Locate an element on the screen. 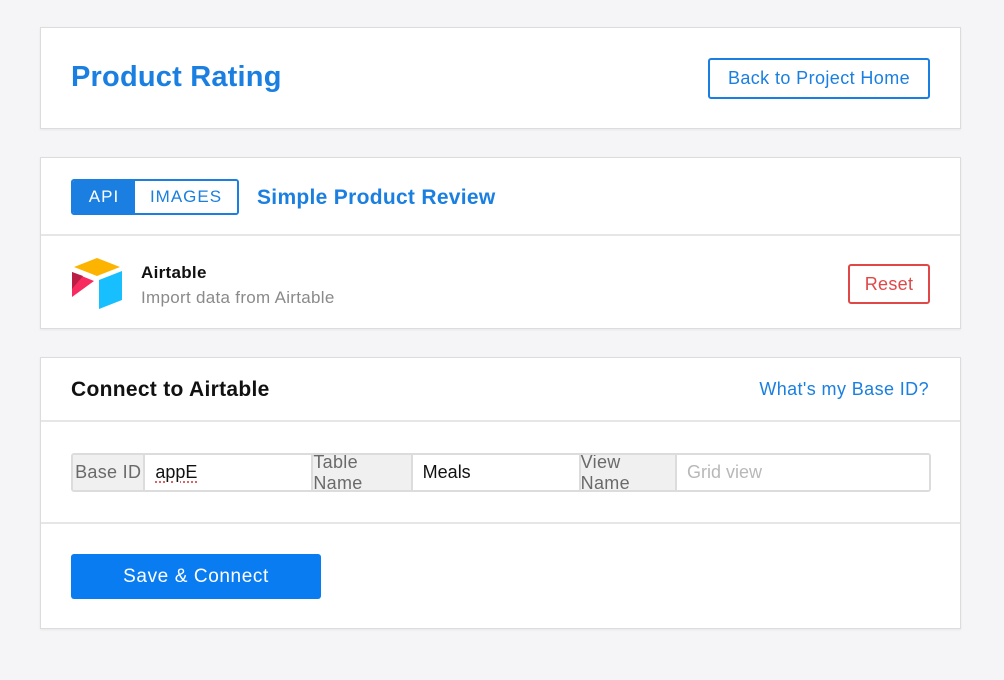 This screenshot has height=680, width=1004. table-name-label: Table Name is located at coordinates (363, 472).